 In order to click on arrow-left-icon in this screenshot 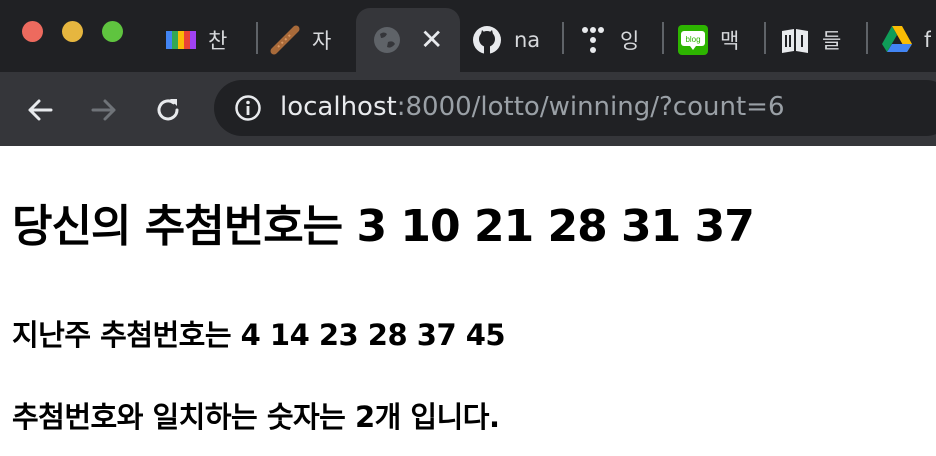, I will do `click(40, 110)`.